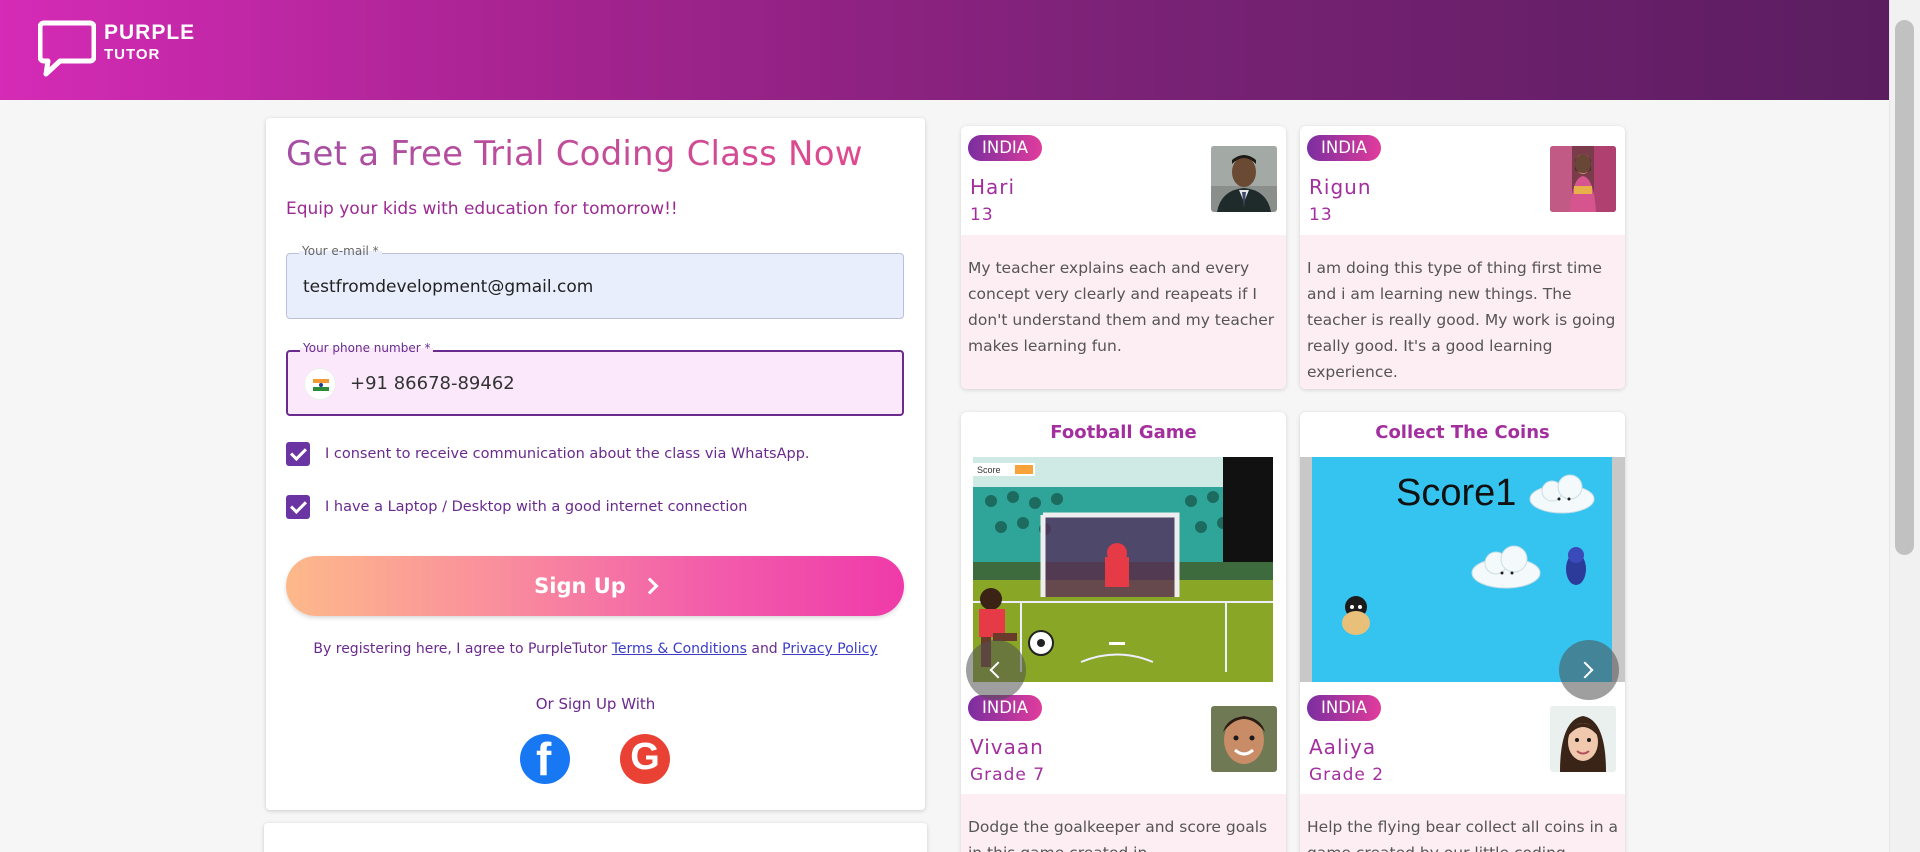  Describe the element at coordinates (340, 251) in the screenshot. I see `email-label: Your e-mail *` at that location.